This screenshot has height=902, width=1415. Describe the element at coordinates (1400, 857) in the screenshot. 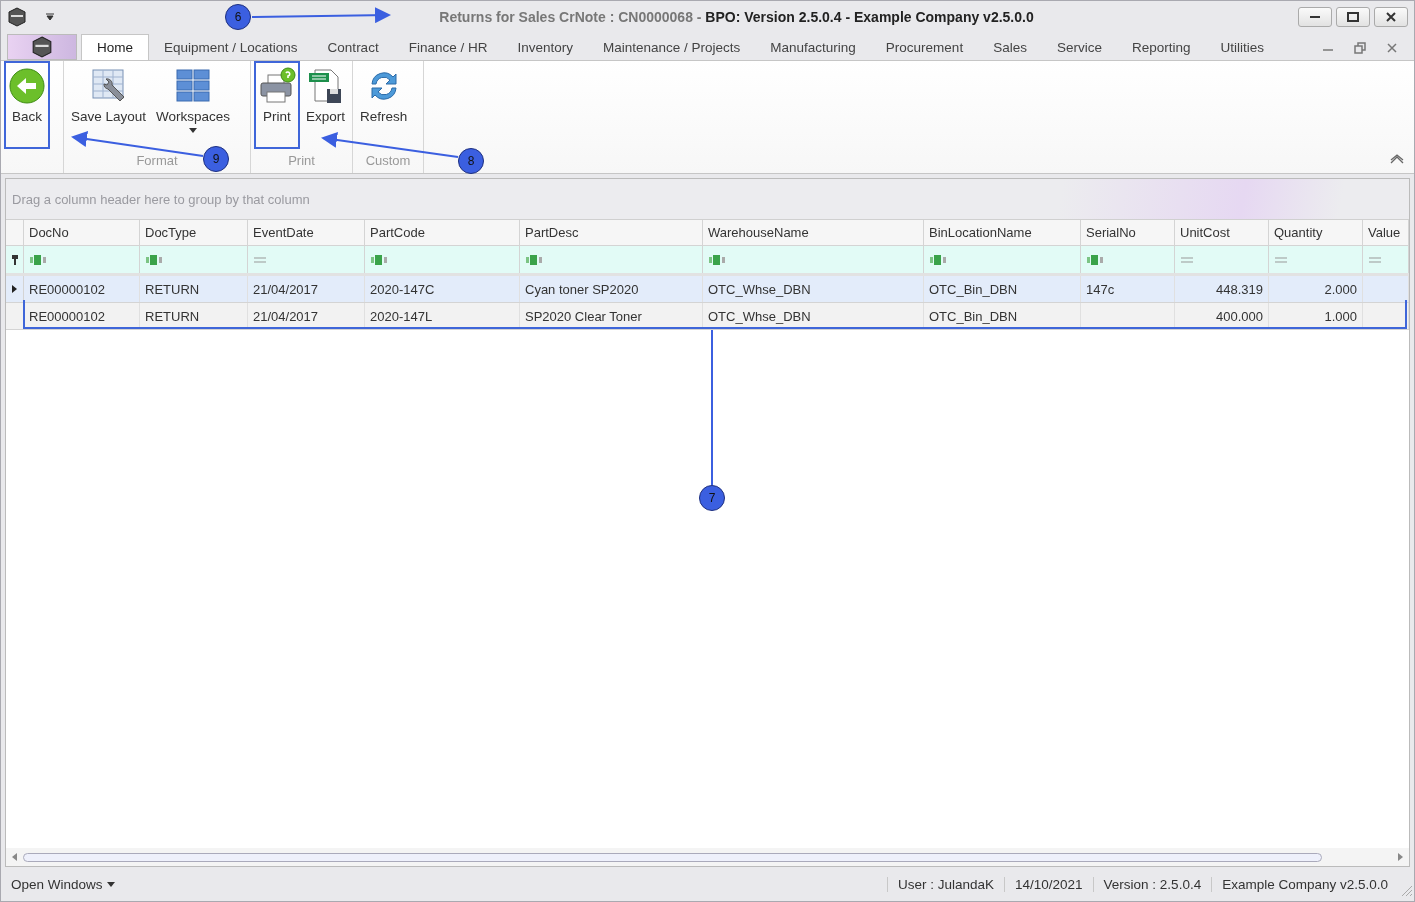

I see `scroll-right-icon` at that location.